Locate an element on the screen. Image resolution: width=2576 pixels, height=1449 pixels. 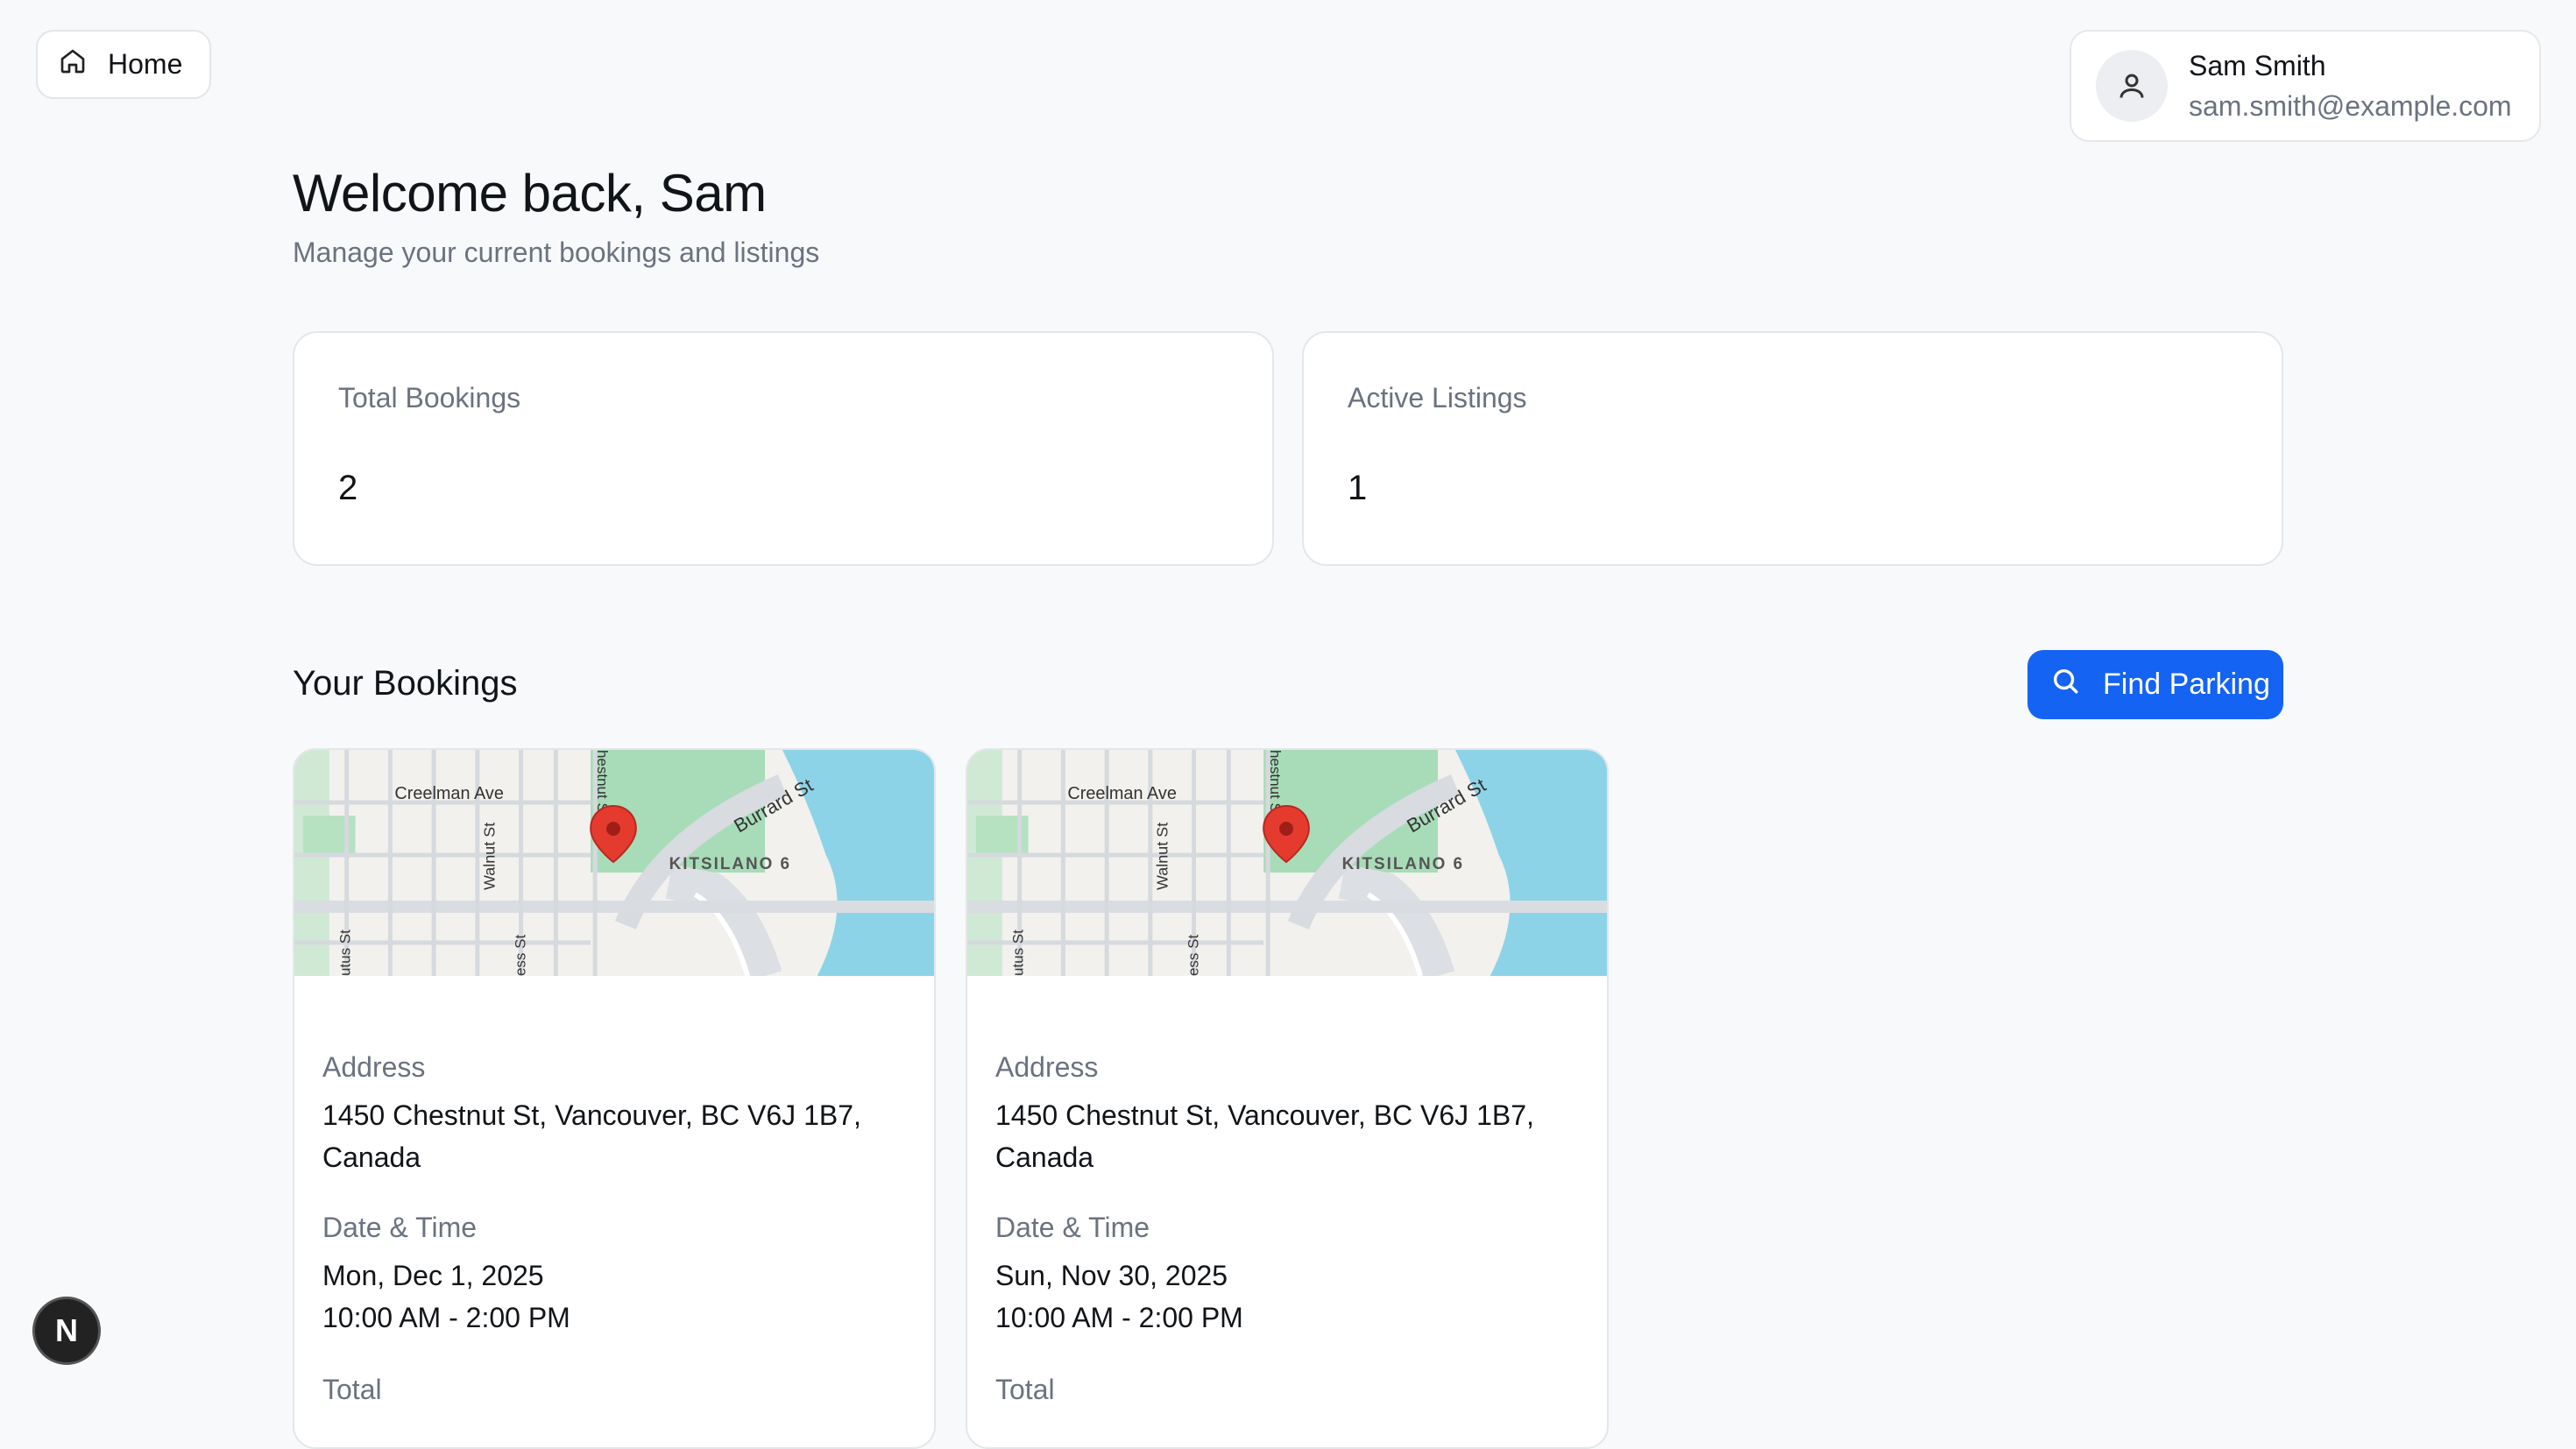
home-label: Home is located at coordinates (145, 64).